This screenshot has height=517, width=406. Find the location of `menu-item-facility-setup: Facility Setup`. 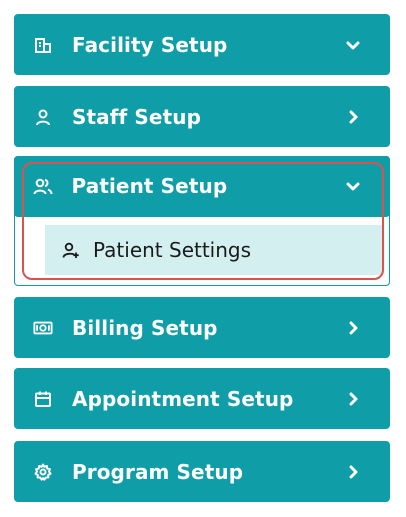

menu-item-facility-setup: Facility Setup is located at coordinates (202, 44).